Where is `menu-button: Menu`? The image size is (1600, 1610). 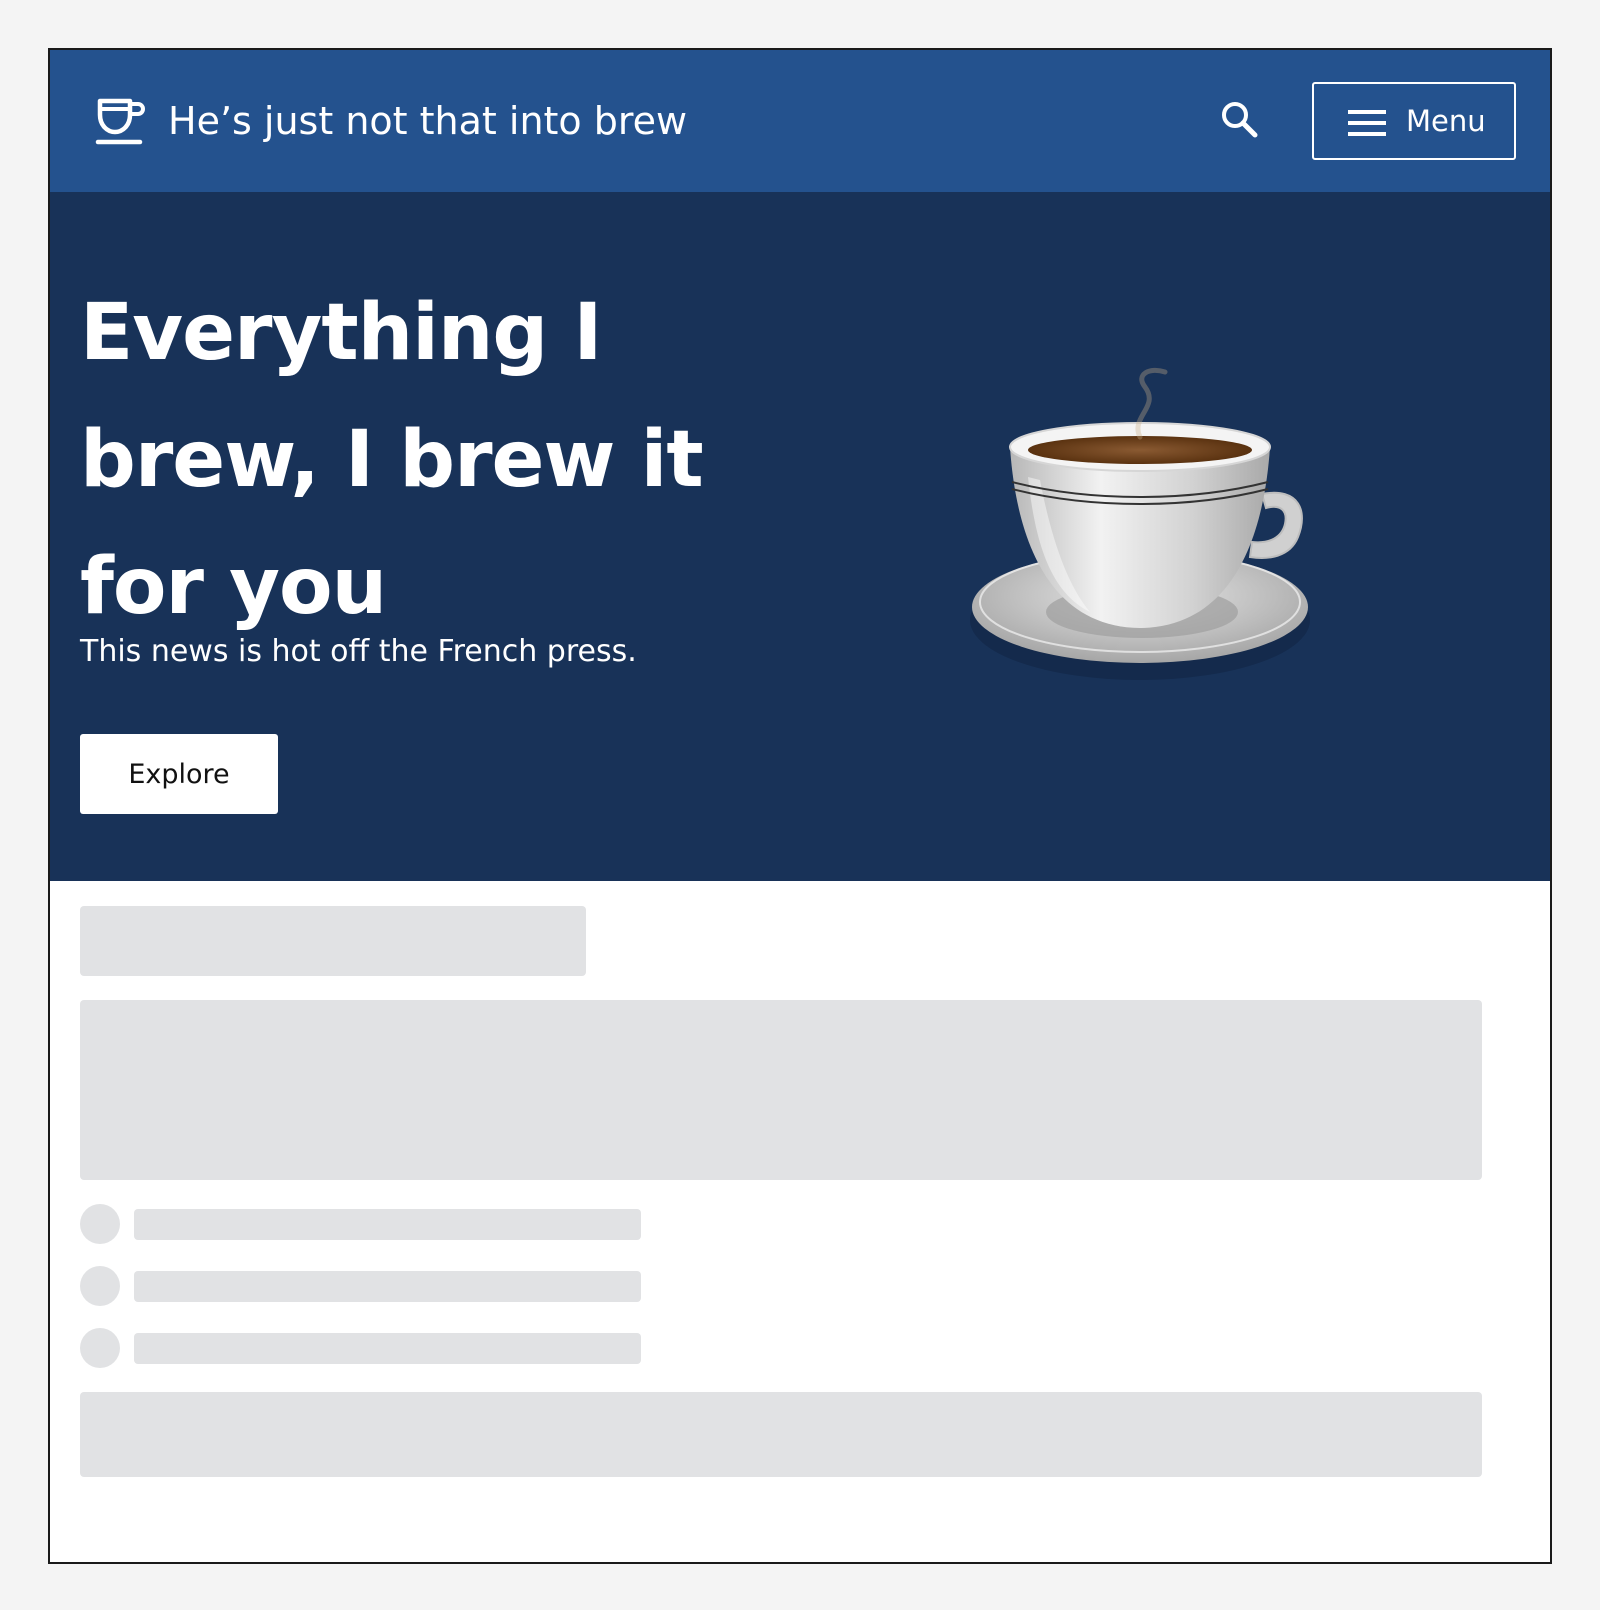 menu-button: Menu is located at coordinates (1414, 121).